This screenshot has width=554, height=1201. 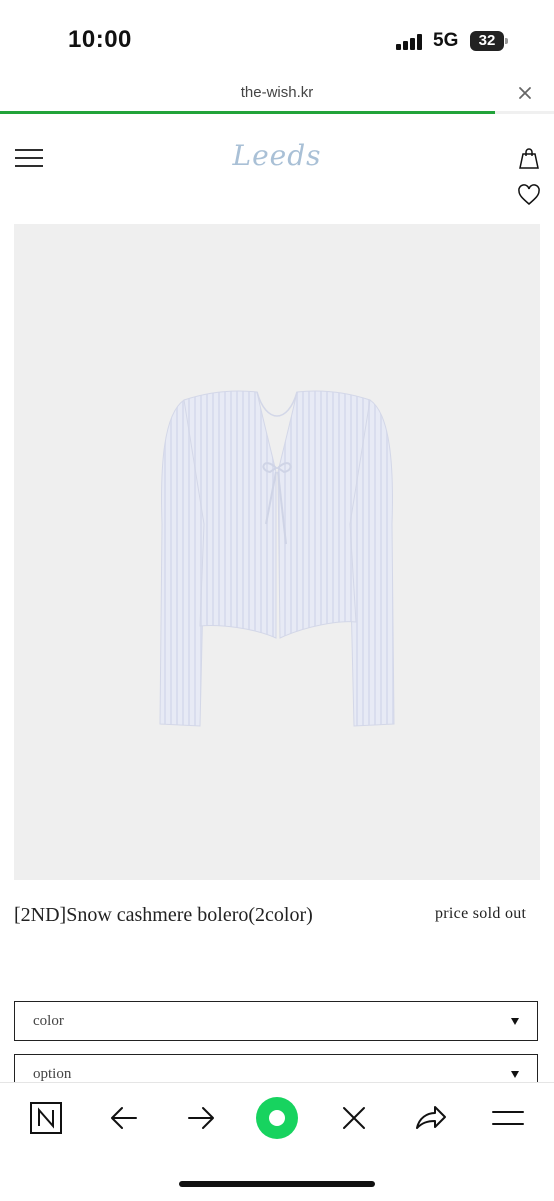 What do you see at coordinates (277, 1118) in the screenshot?
I see `green-circle-icon` at bounding box center [277, 1118].